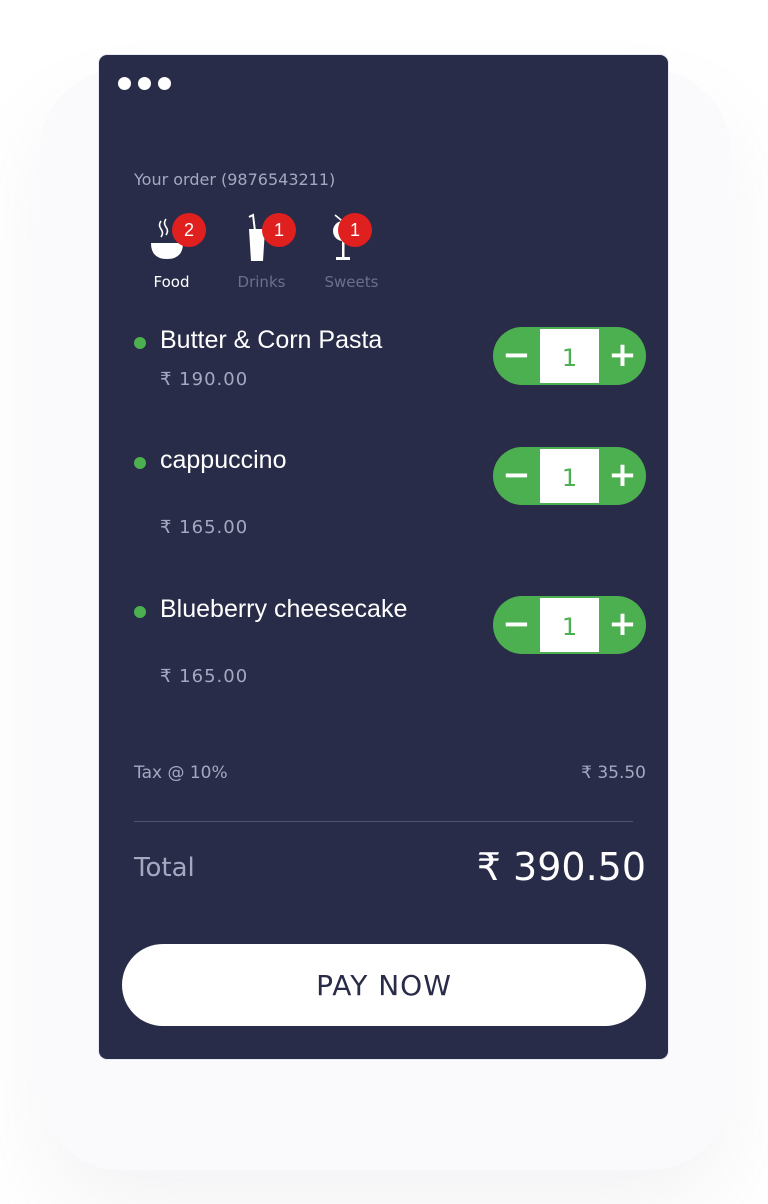 This screenshot has height=1204, width=768. Describe the element at coordinates (235, 179) in the screenshot. I see `order-title: Your order (9876543211)` at that location.